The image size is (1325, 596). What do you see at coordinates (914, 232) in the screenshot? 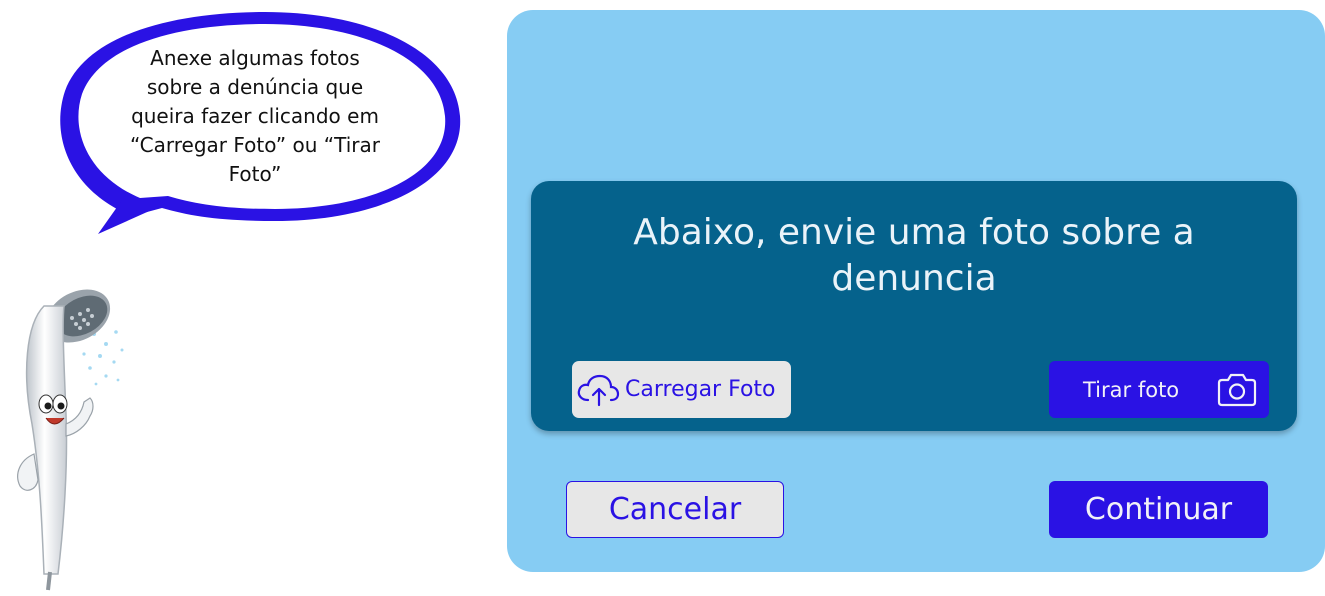
I see `card-title-line: Abaixo, envie uma foto sobre a` at bounding box center [914, 232].